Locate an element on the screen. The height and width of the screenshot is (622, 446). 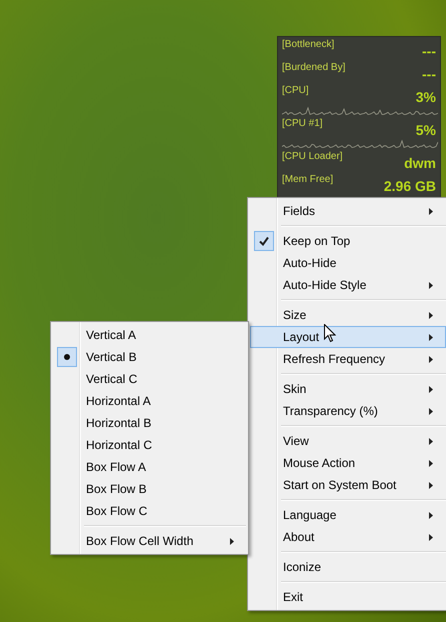
menu-item: Vertical B is located at coordinates (149, 357).